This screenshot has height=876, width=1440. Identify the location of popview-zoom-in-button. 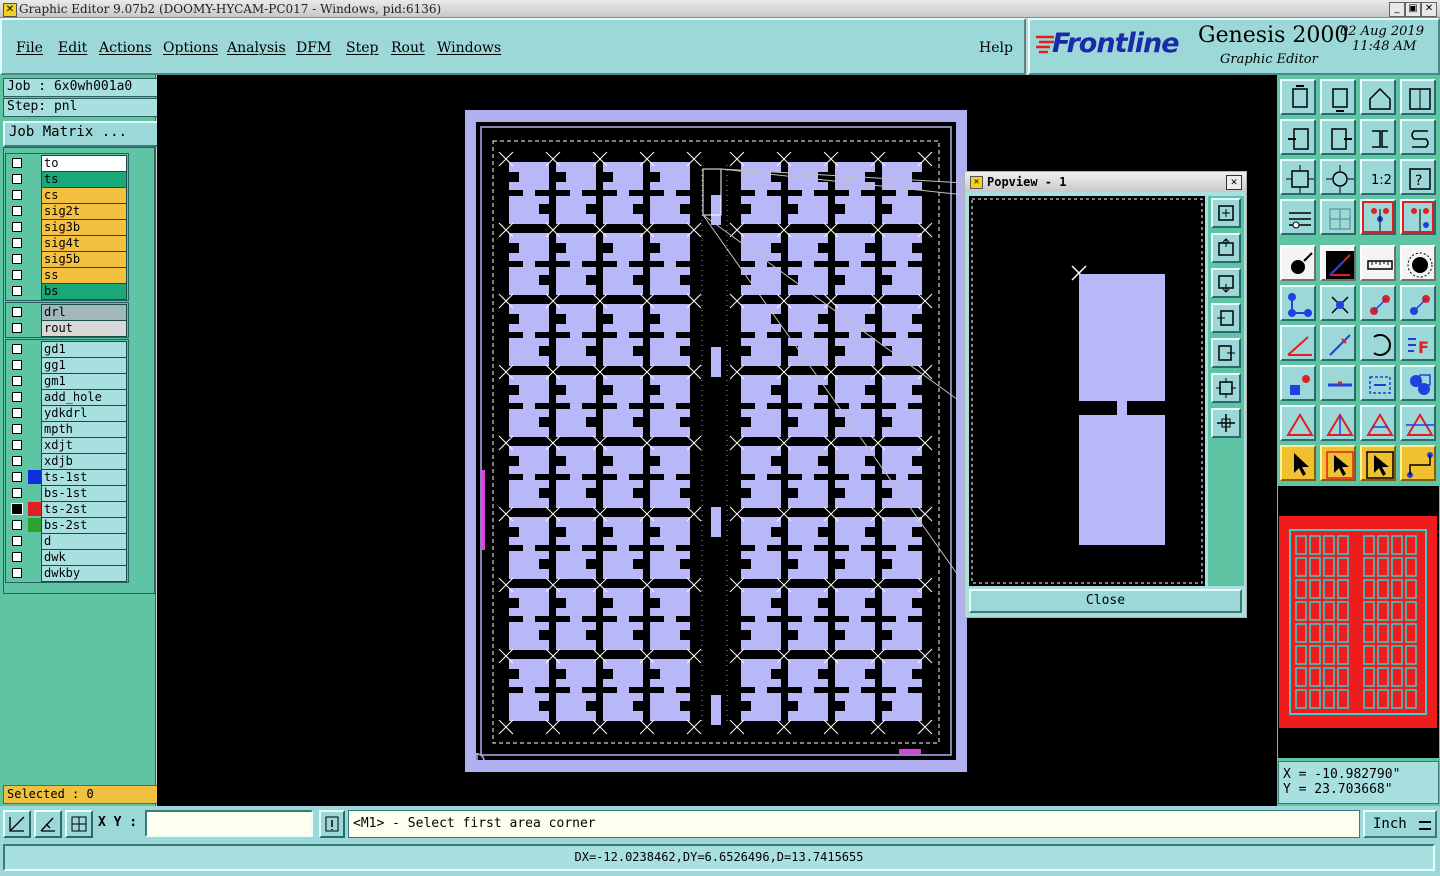
(1226, 213).